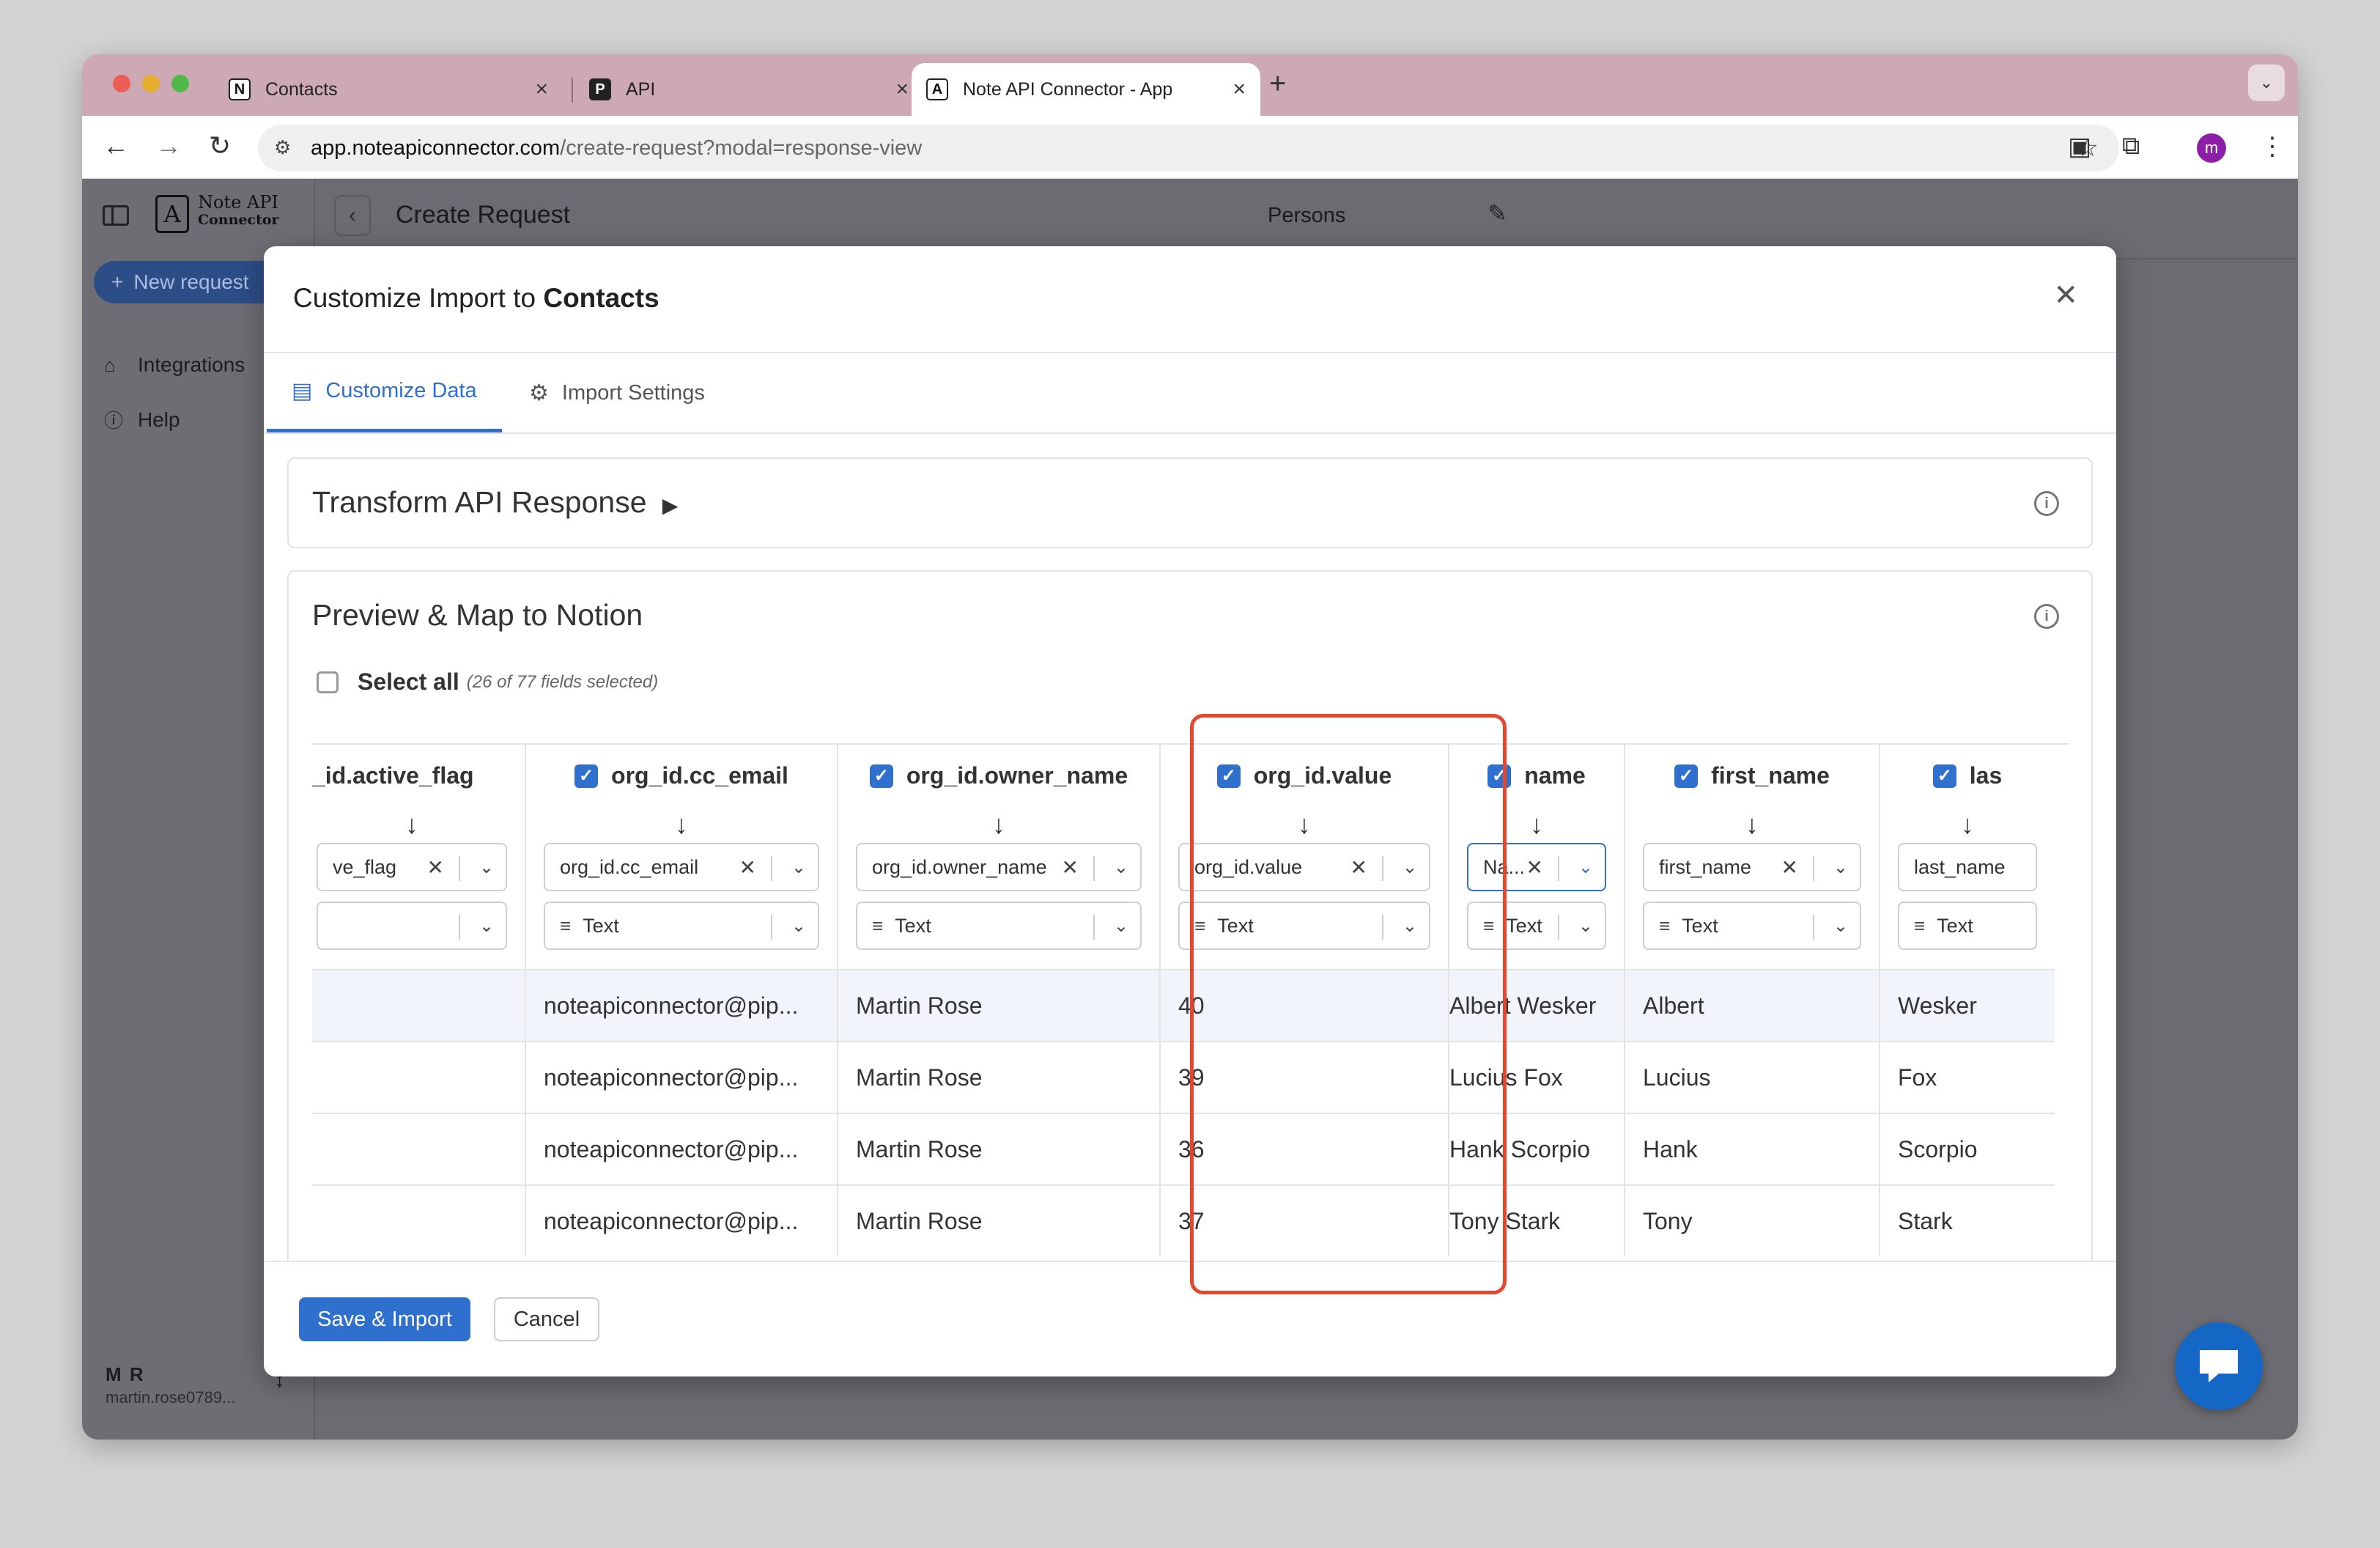 This screenshot has height=1548, width=2380. What do you see at coordinates (180, 83) in the screenshot?
I see `maximize-window-button` at bounding box center [180, 83].